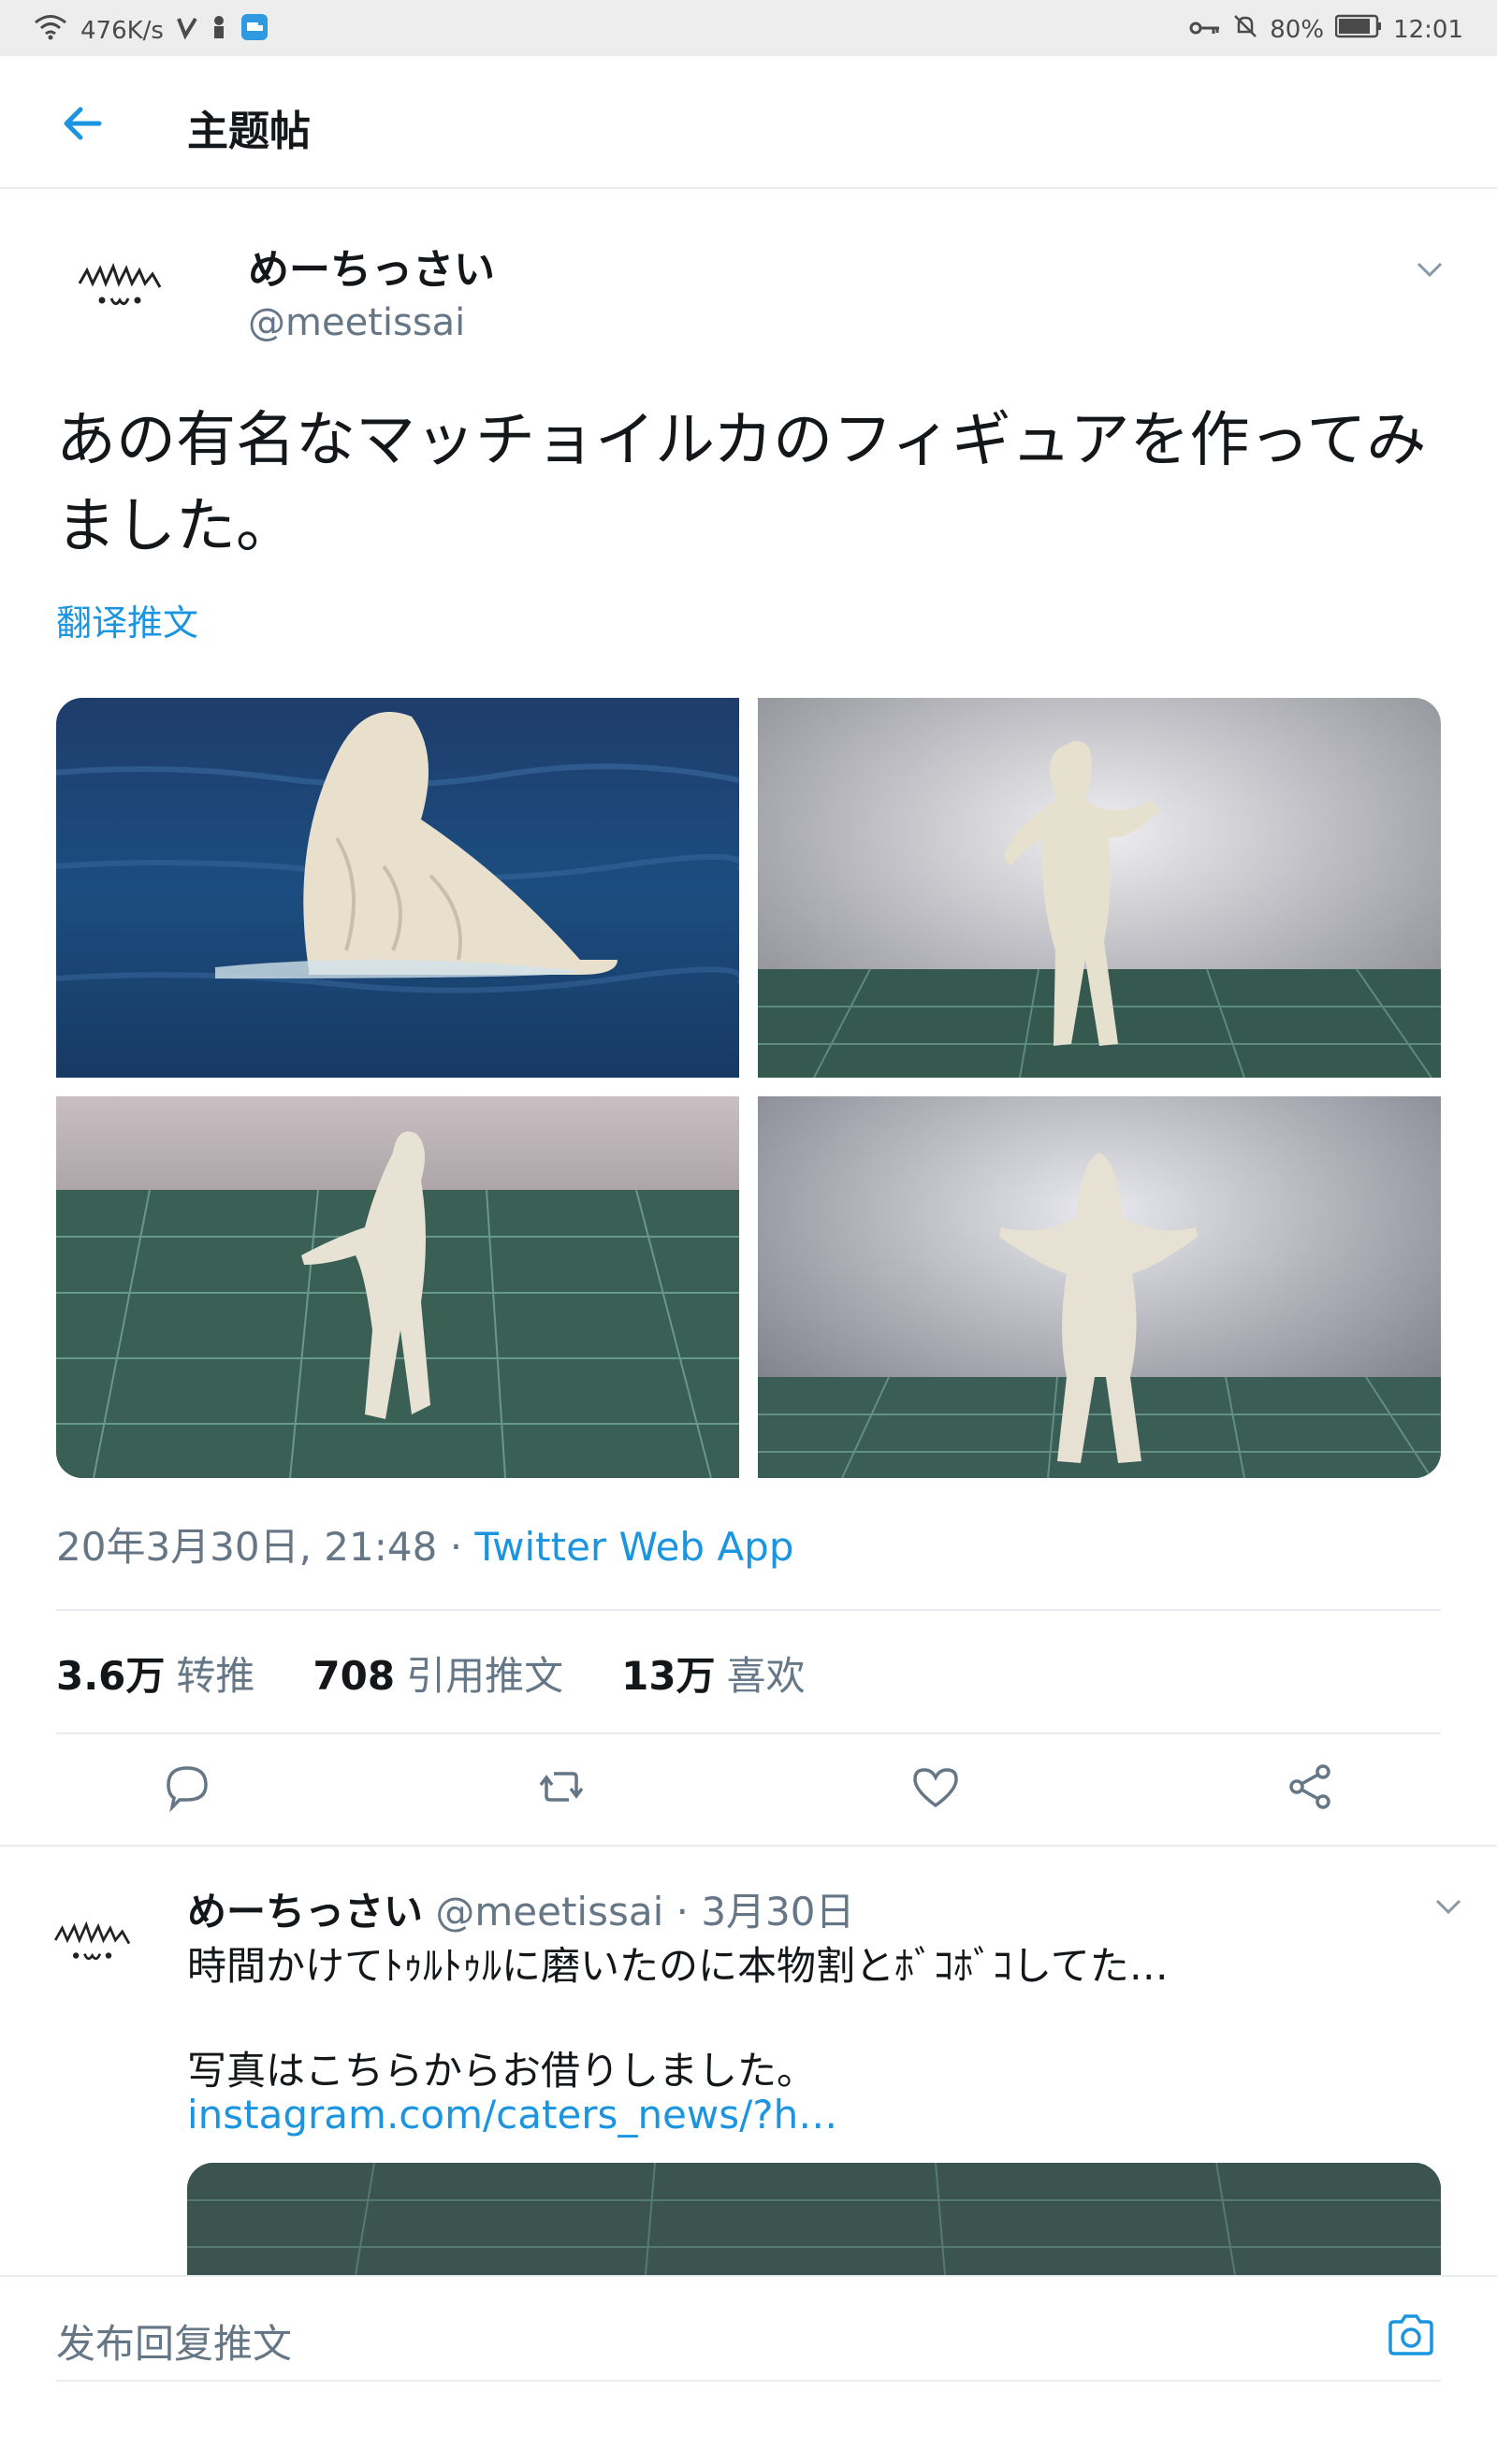 This screenshot has width=1497, height=2464. Describe the element at coordinates (713, 1673) in the screenshot. I see `likes-stat: 13万 喜欢` at that location.